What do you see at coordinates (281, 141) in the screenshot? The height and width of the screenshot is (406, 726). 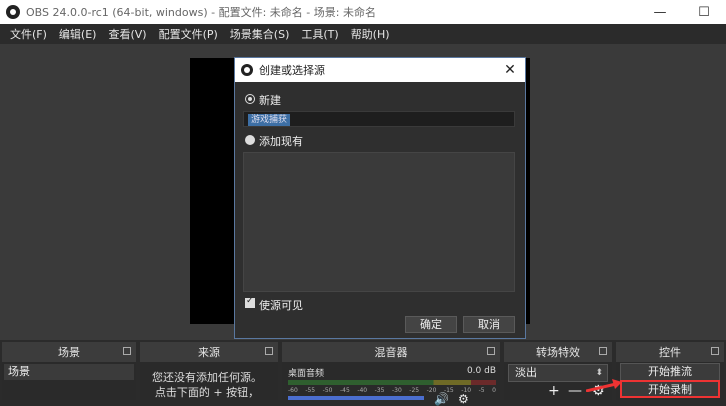 I see `radio-add-existing-label: 添加现有` at bounding box center [281, 141].